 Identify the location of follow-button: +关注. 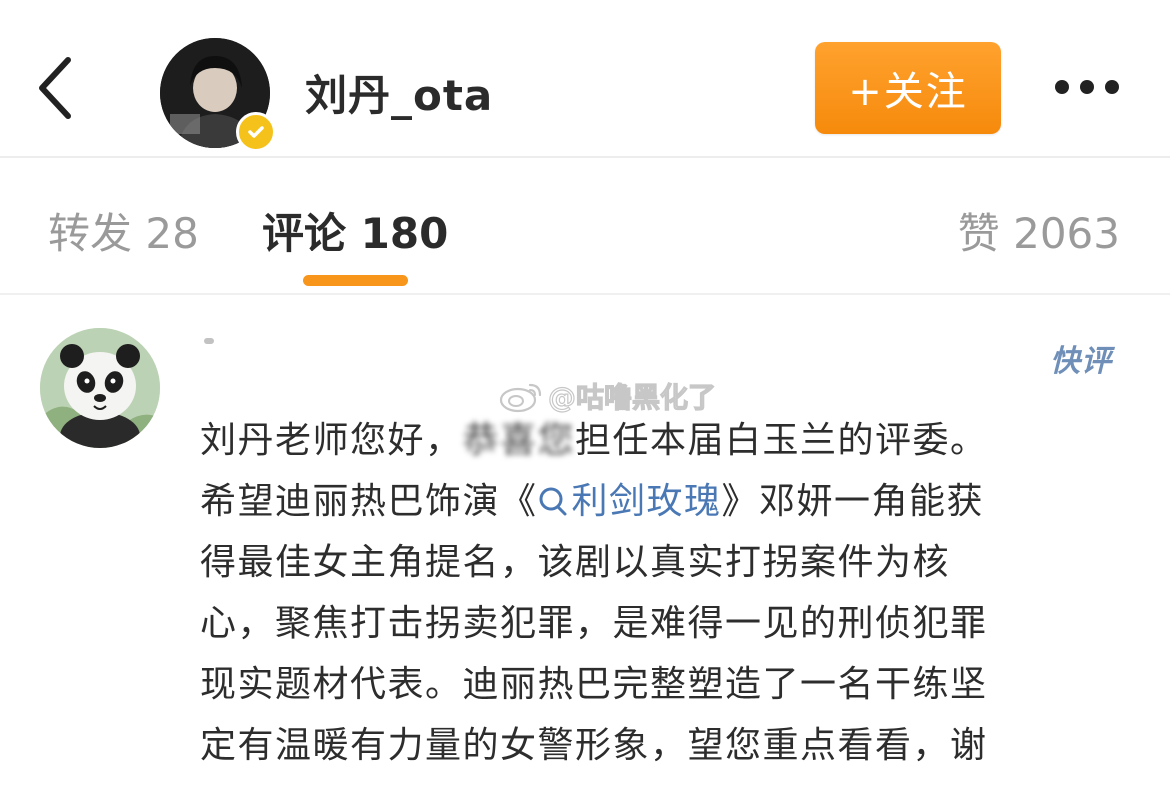
(908, 88).